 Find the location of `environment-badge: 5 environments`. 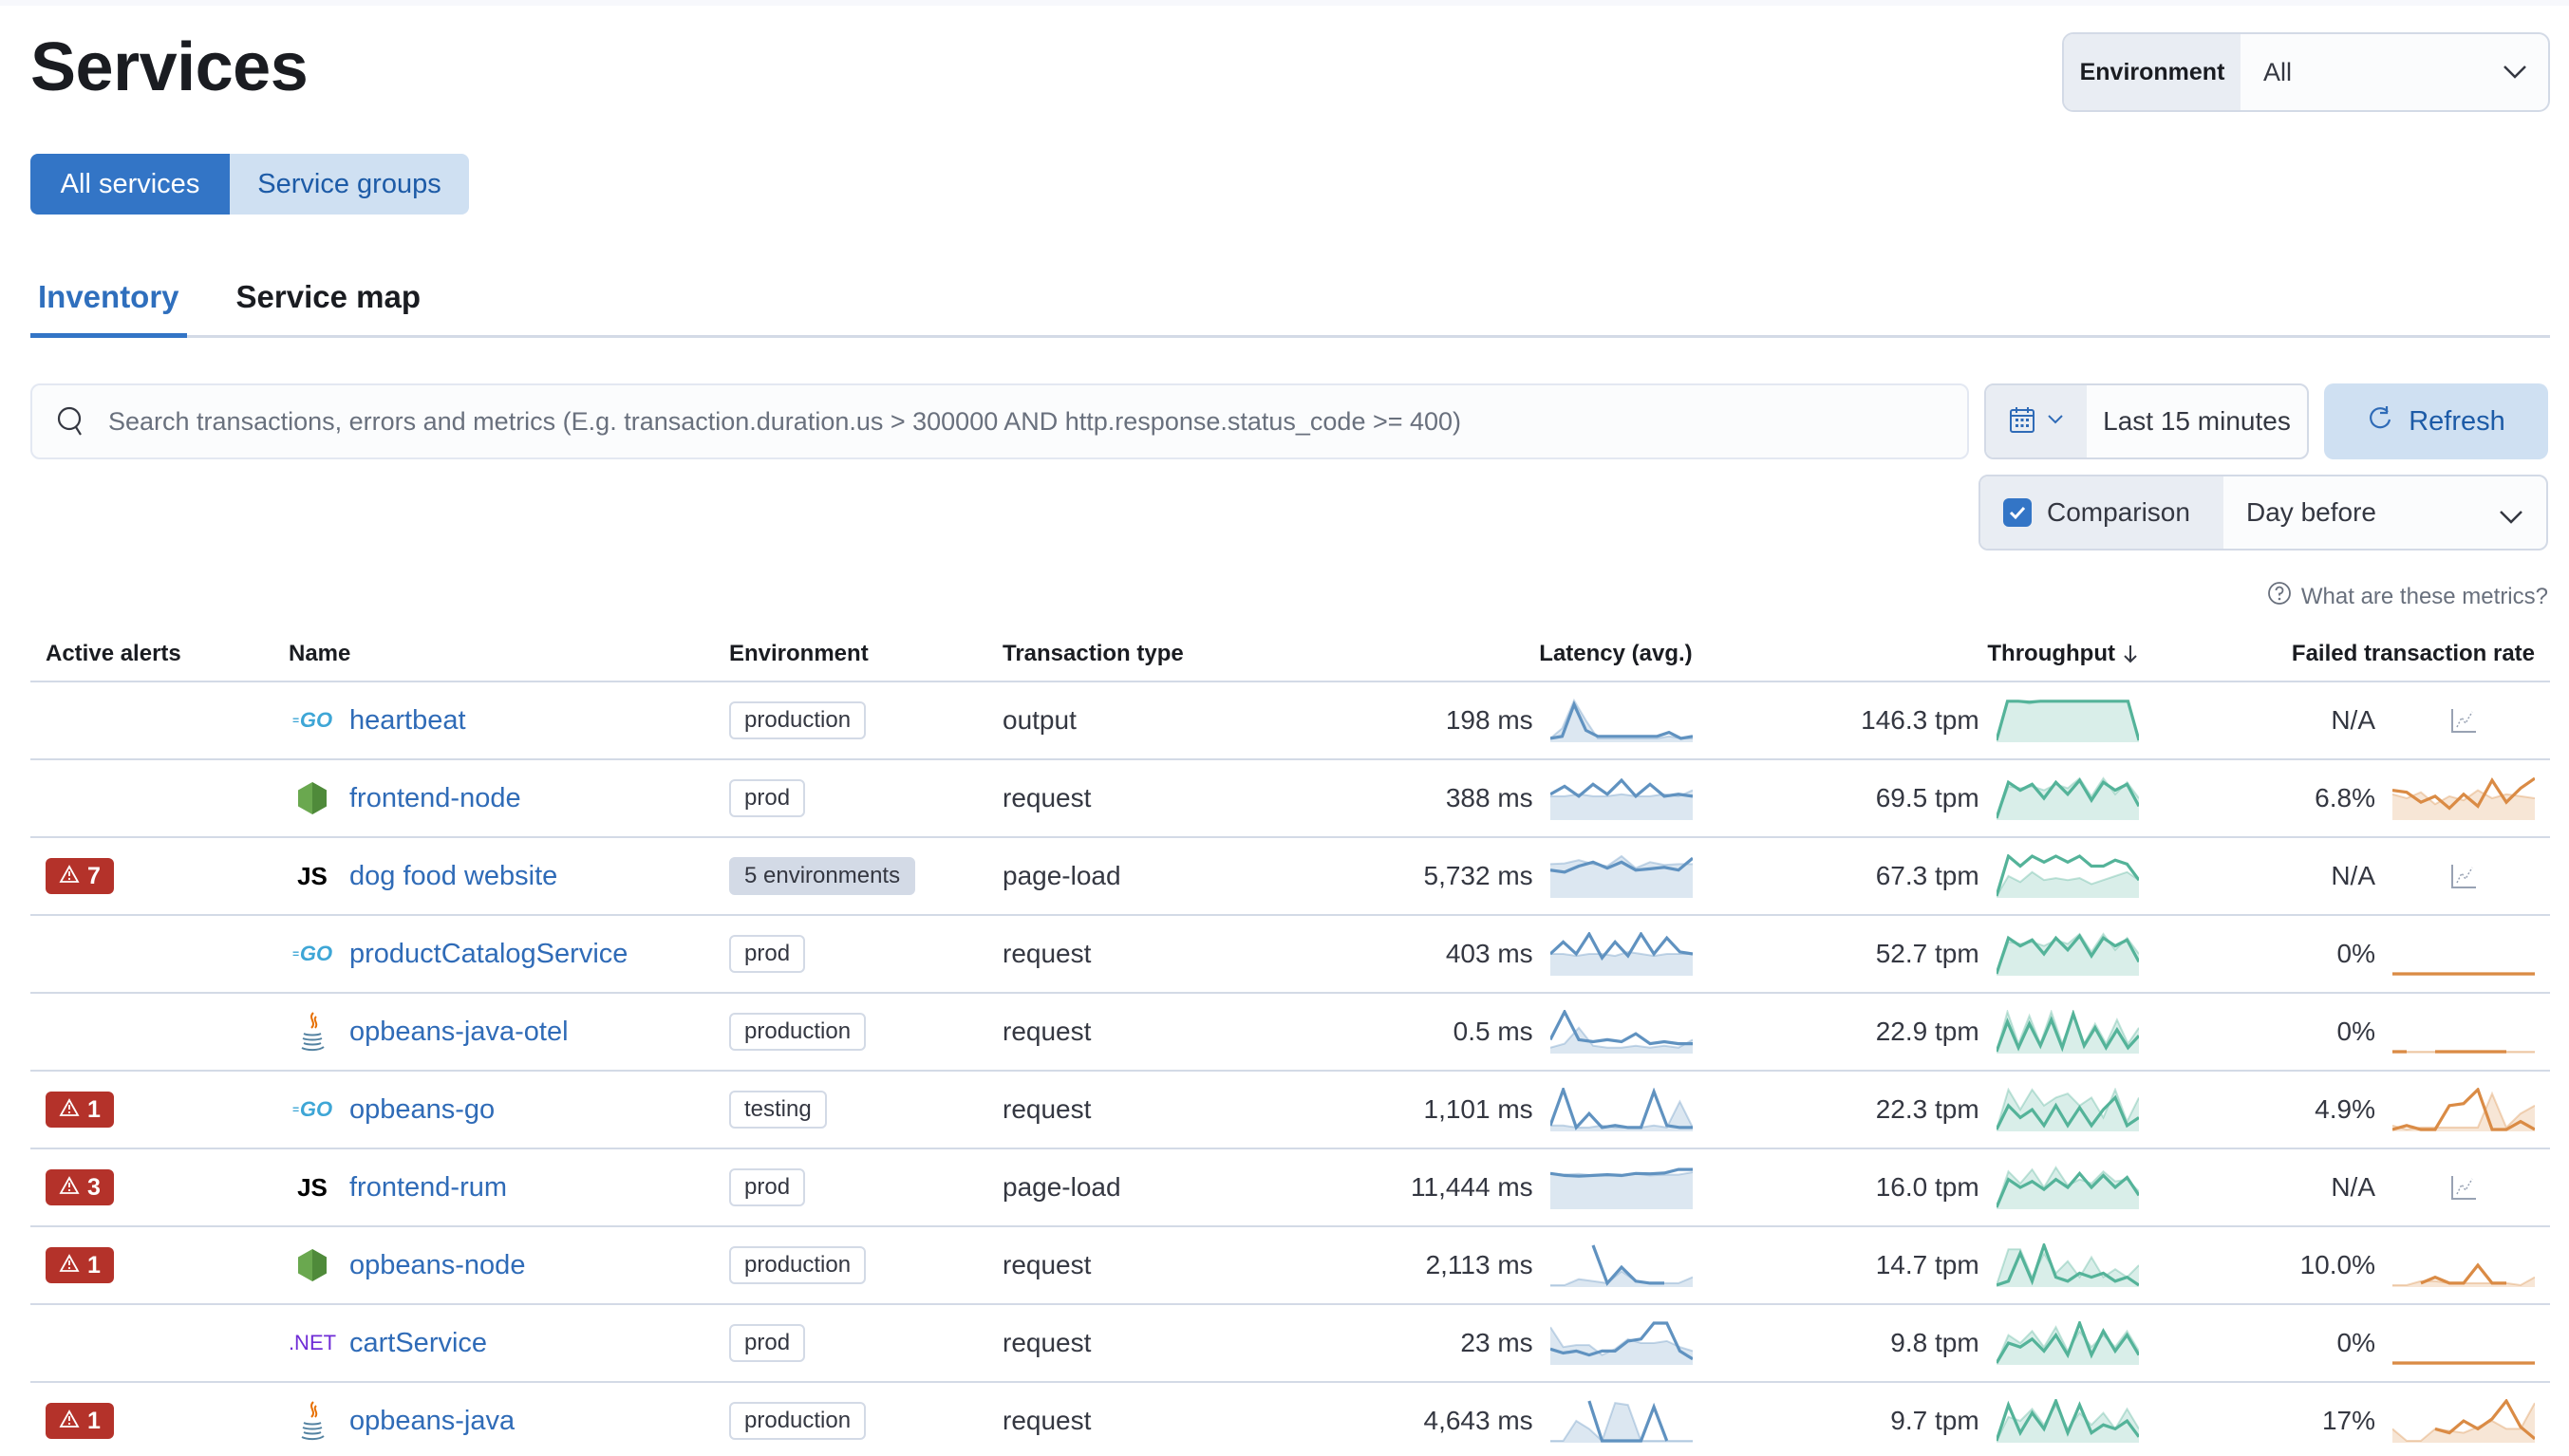

environment-badge: 5 environments is located at coordinates (822, 876).